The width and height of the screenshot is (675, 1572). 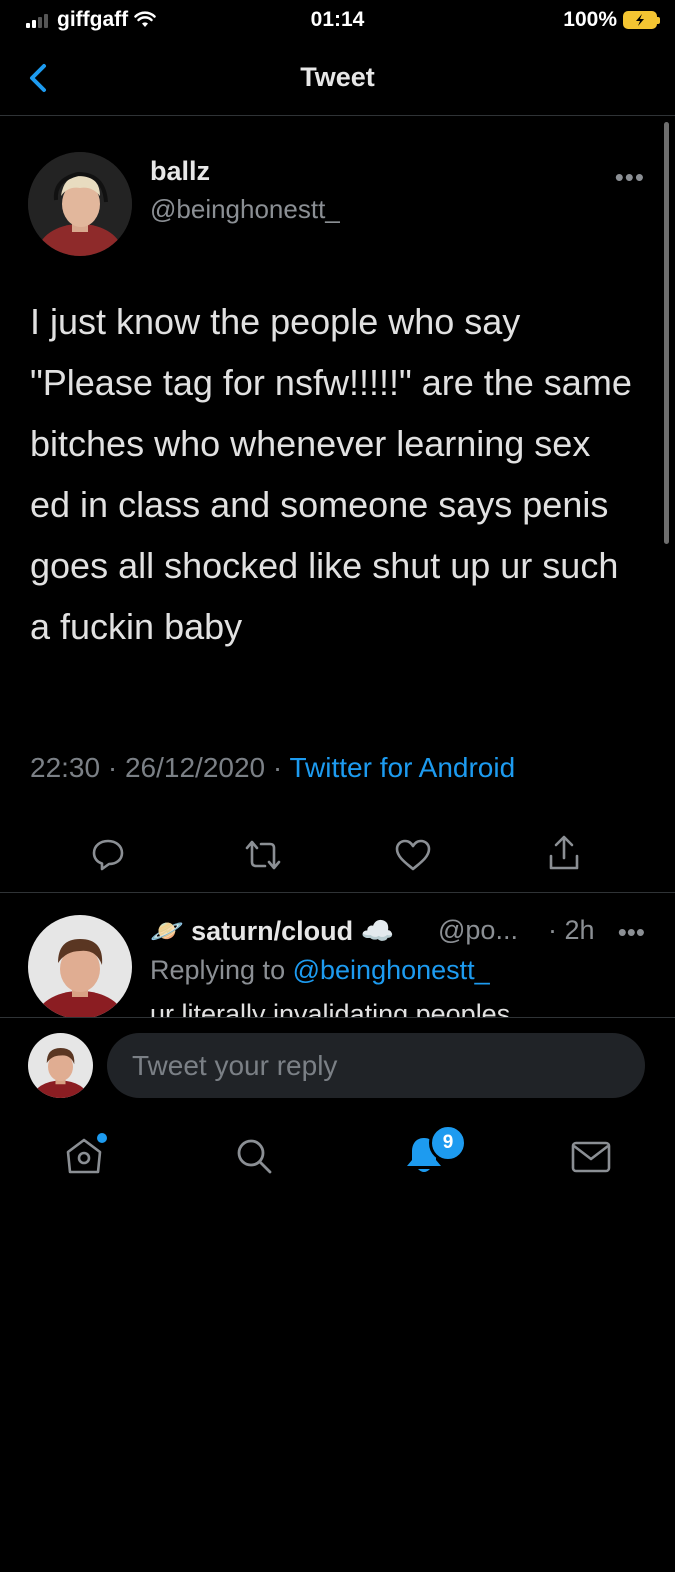 I want to click on compose-bar: Tweet your reply, so click(x=337, y=1062).